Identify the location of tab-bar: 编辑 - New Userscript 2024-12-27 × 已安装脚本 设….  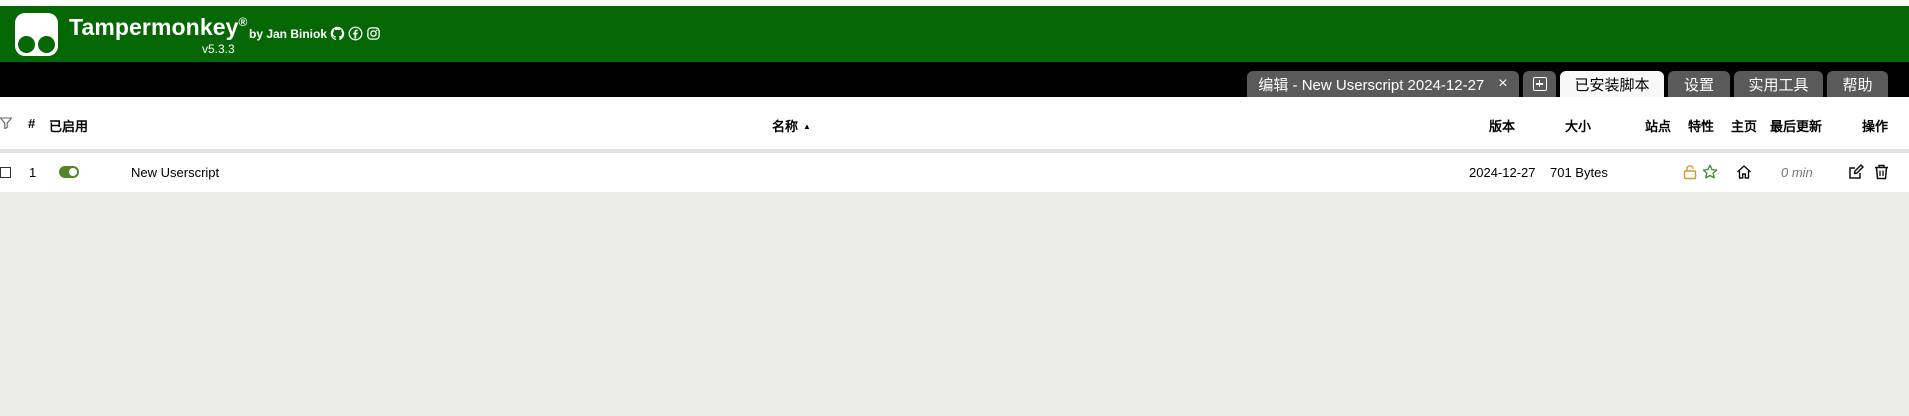
(954, 79).